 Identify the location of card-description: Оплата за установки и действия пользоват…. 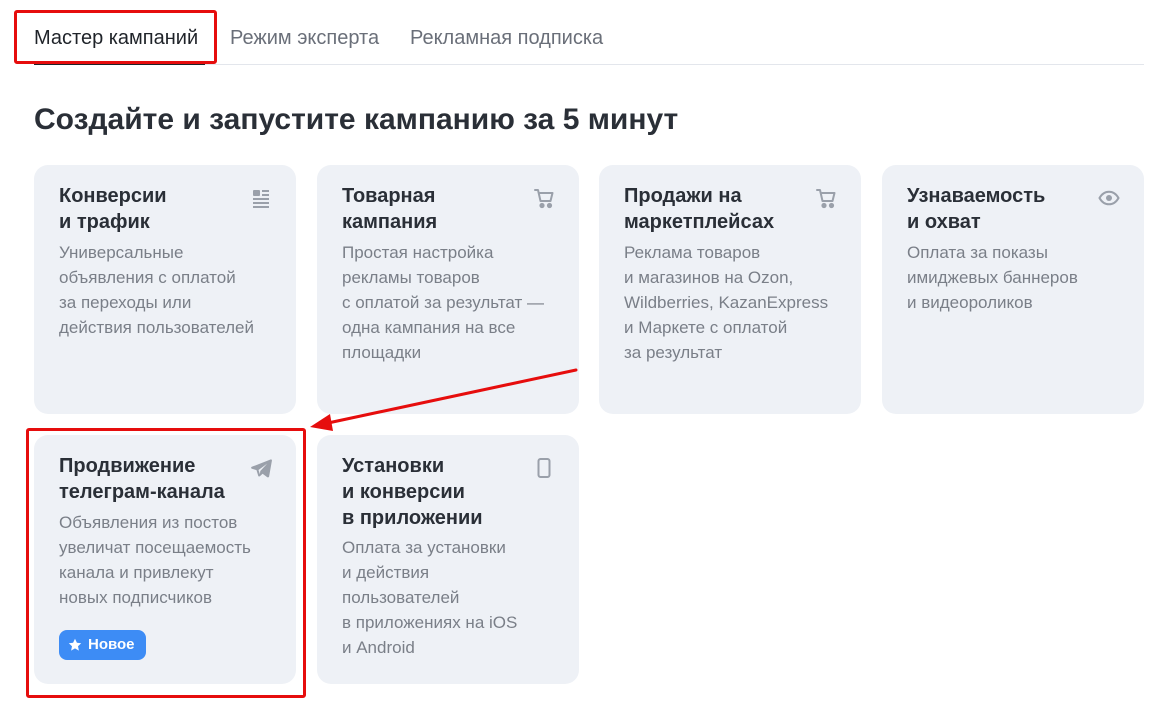
(430, 597).